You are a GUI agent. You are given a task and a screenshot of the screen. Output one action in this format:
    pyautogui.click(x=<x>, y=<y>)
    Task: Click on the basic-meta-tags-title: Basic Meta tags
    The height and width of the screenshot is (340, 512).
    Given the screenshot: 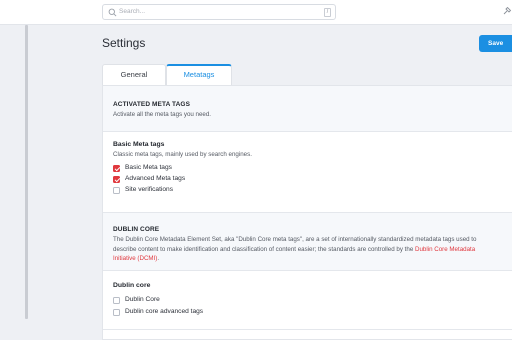 What is the action you would take?
    pyautogui.click(x=139, y=144)
    